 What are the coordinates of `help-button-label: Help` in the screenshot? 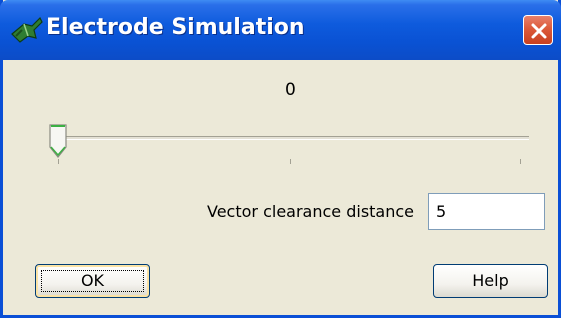 It's located at (490, 280).